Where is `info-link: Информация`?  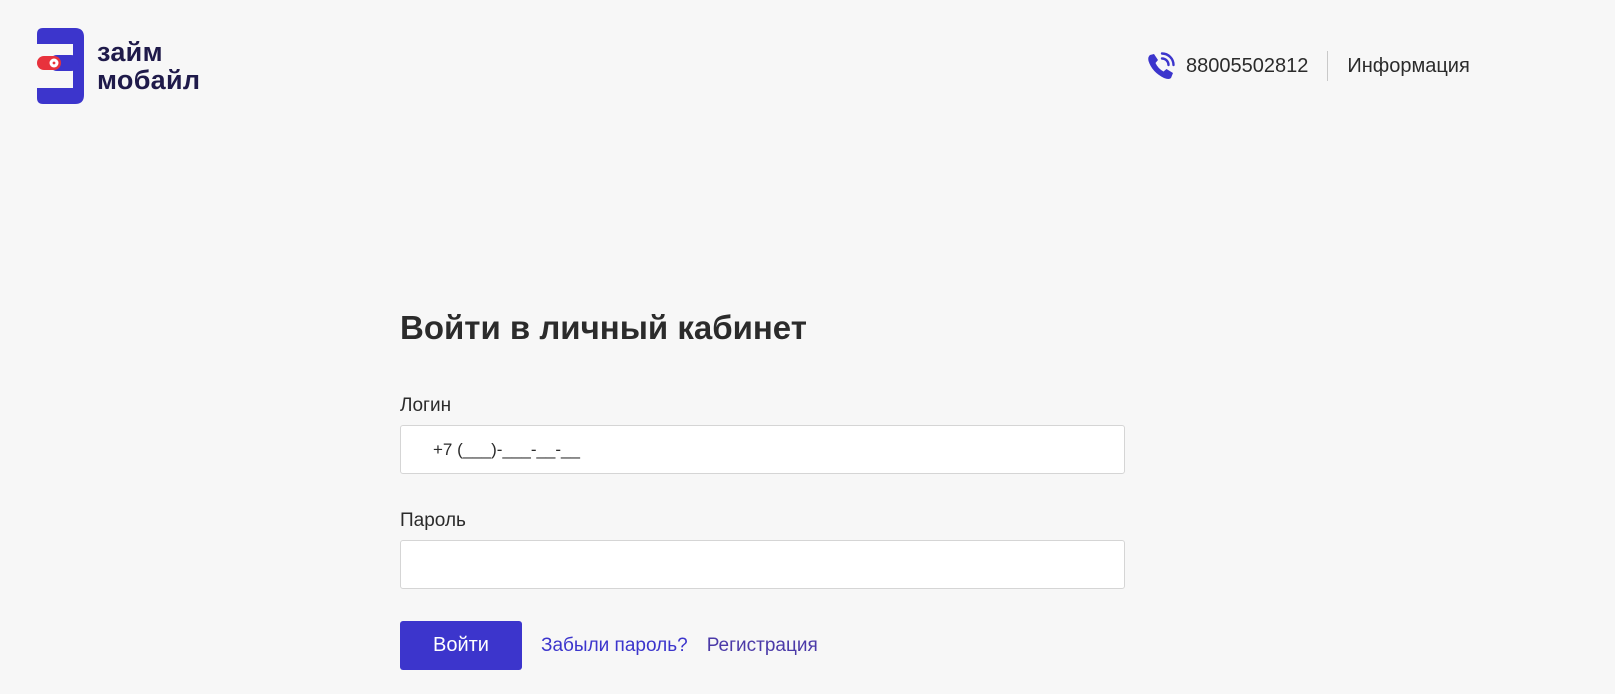 info-link: Информация is located at coordinates (1408, 66).